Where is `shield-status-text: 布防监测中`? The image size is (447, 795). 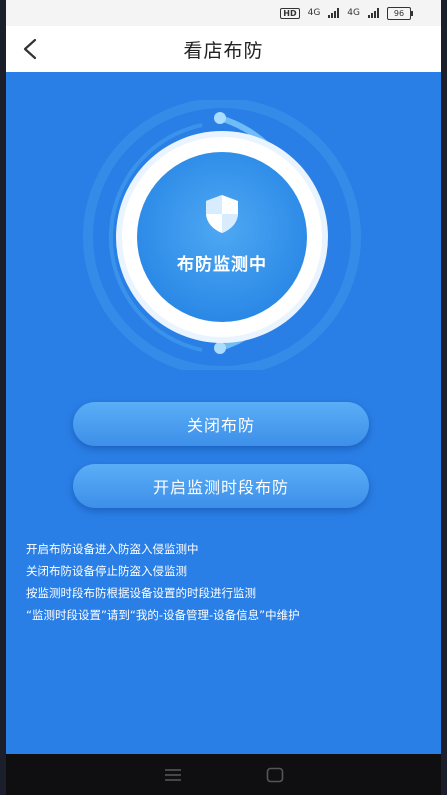
shield-status-text: 布防监测中 is located at coordinates (222, 265).